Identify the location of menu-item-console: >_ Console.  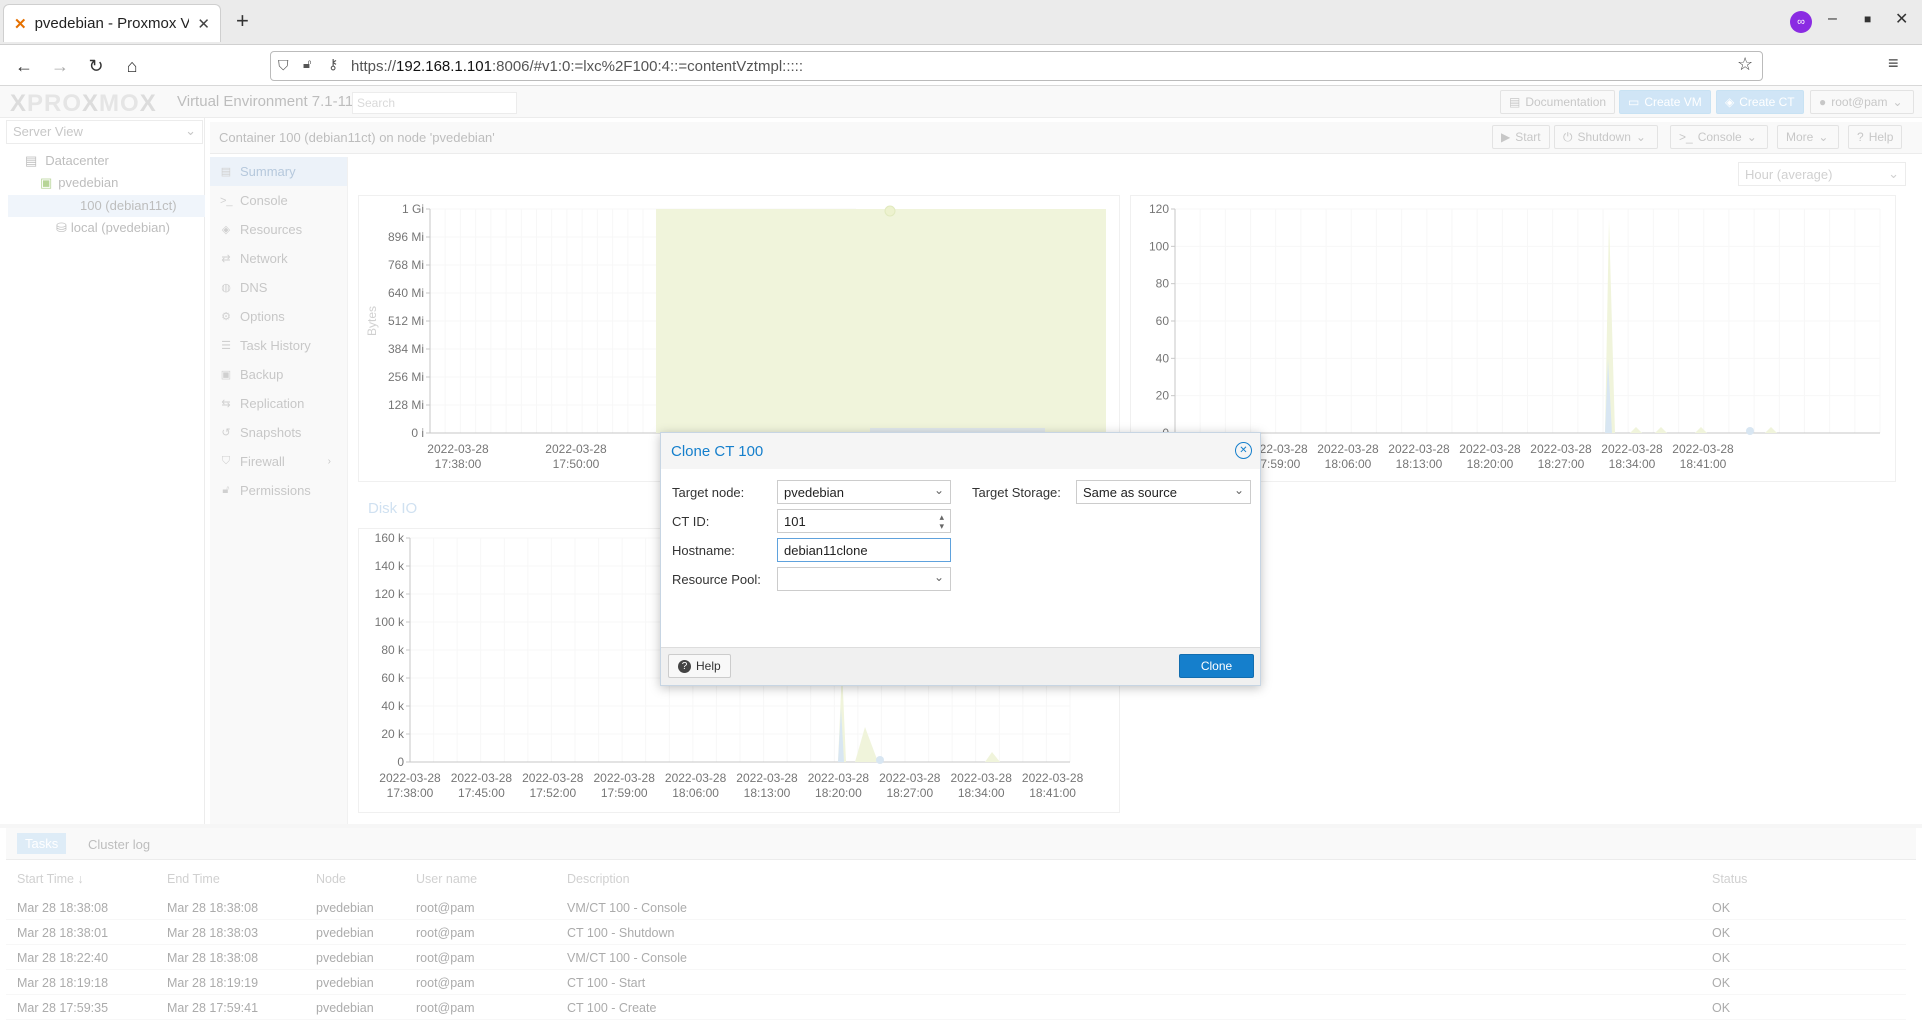
(278, 200).